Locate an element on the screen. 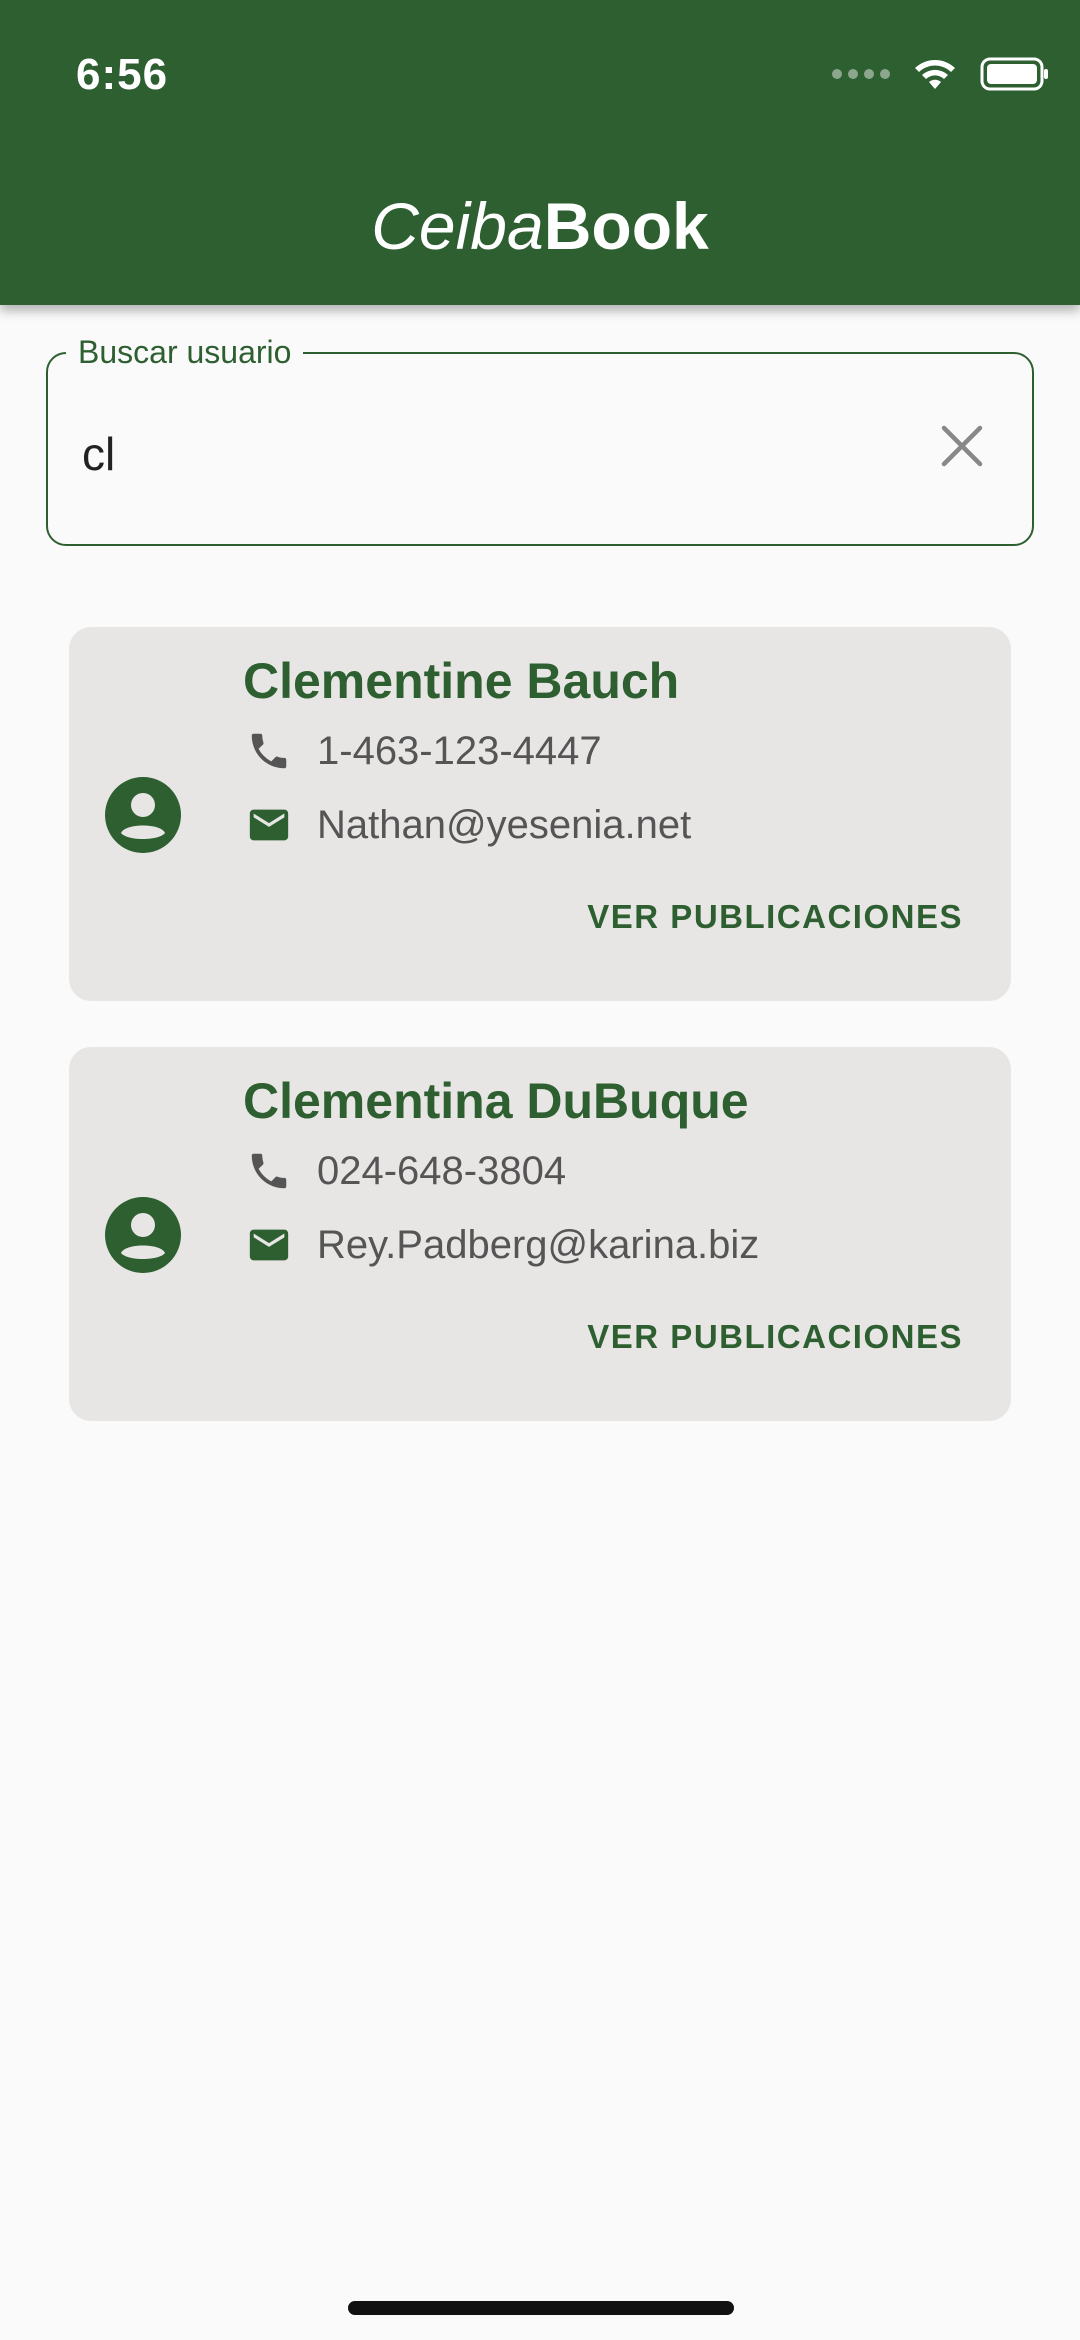  home-indicator is located at coordinates (541, 2308).